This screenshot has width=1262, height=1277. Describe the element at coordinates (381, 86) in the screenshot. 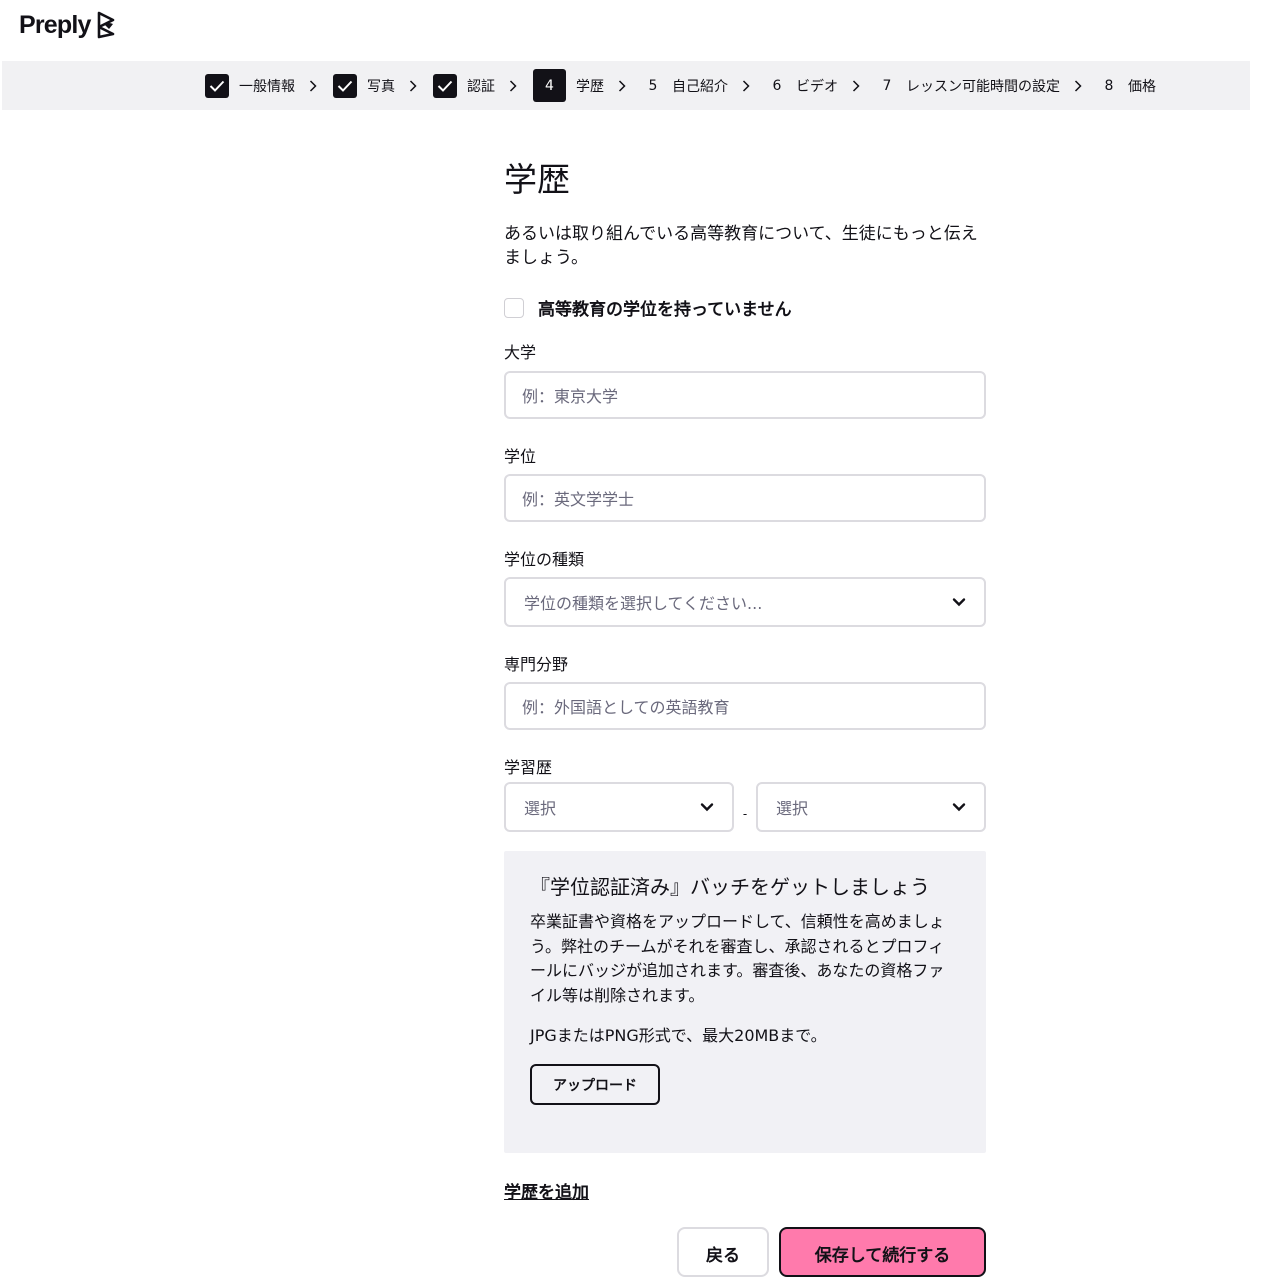

I see `step-label: 写真` at that location.